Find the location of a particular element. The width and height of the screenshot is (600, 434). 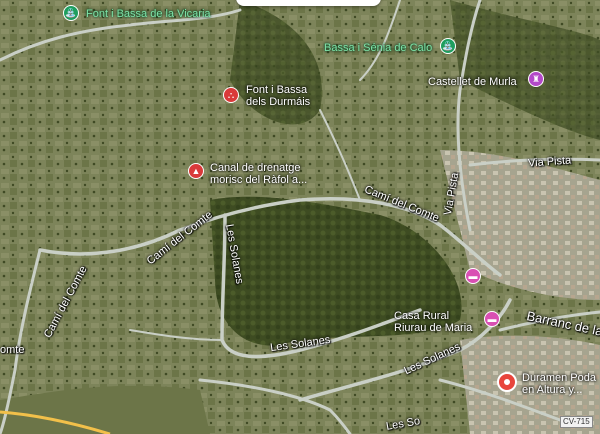

poi-label-font-vicaria: Font i Bassa de la Vicaria is located at coordinates (148, 14).